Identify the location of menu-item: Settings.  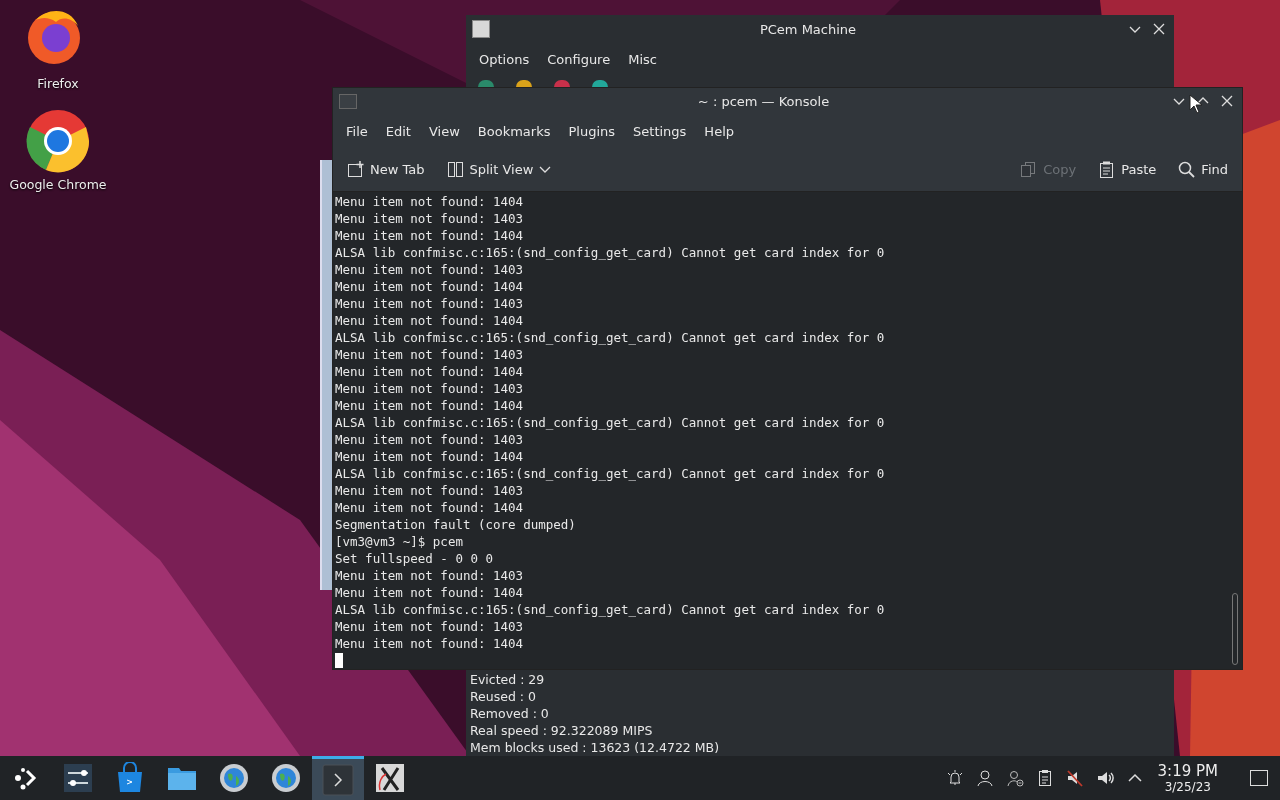
(660, 131).